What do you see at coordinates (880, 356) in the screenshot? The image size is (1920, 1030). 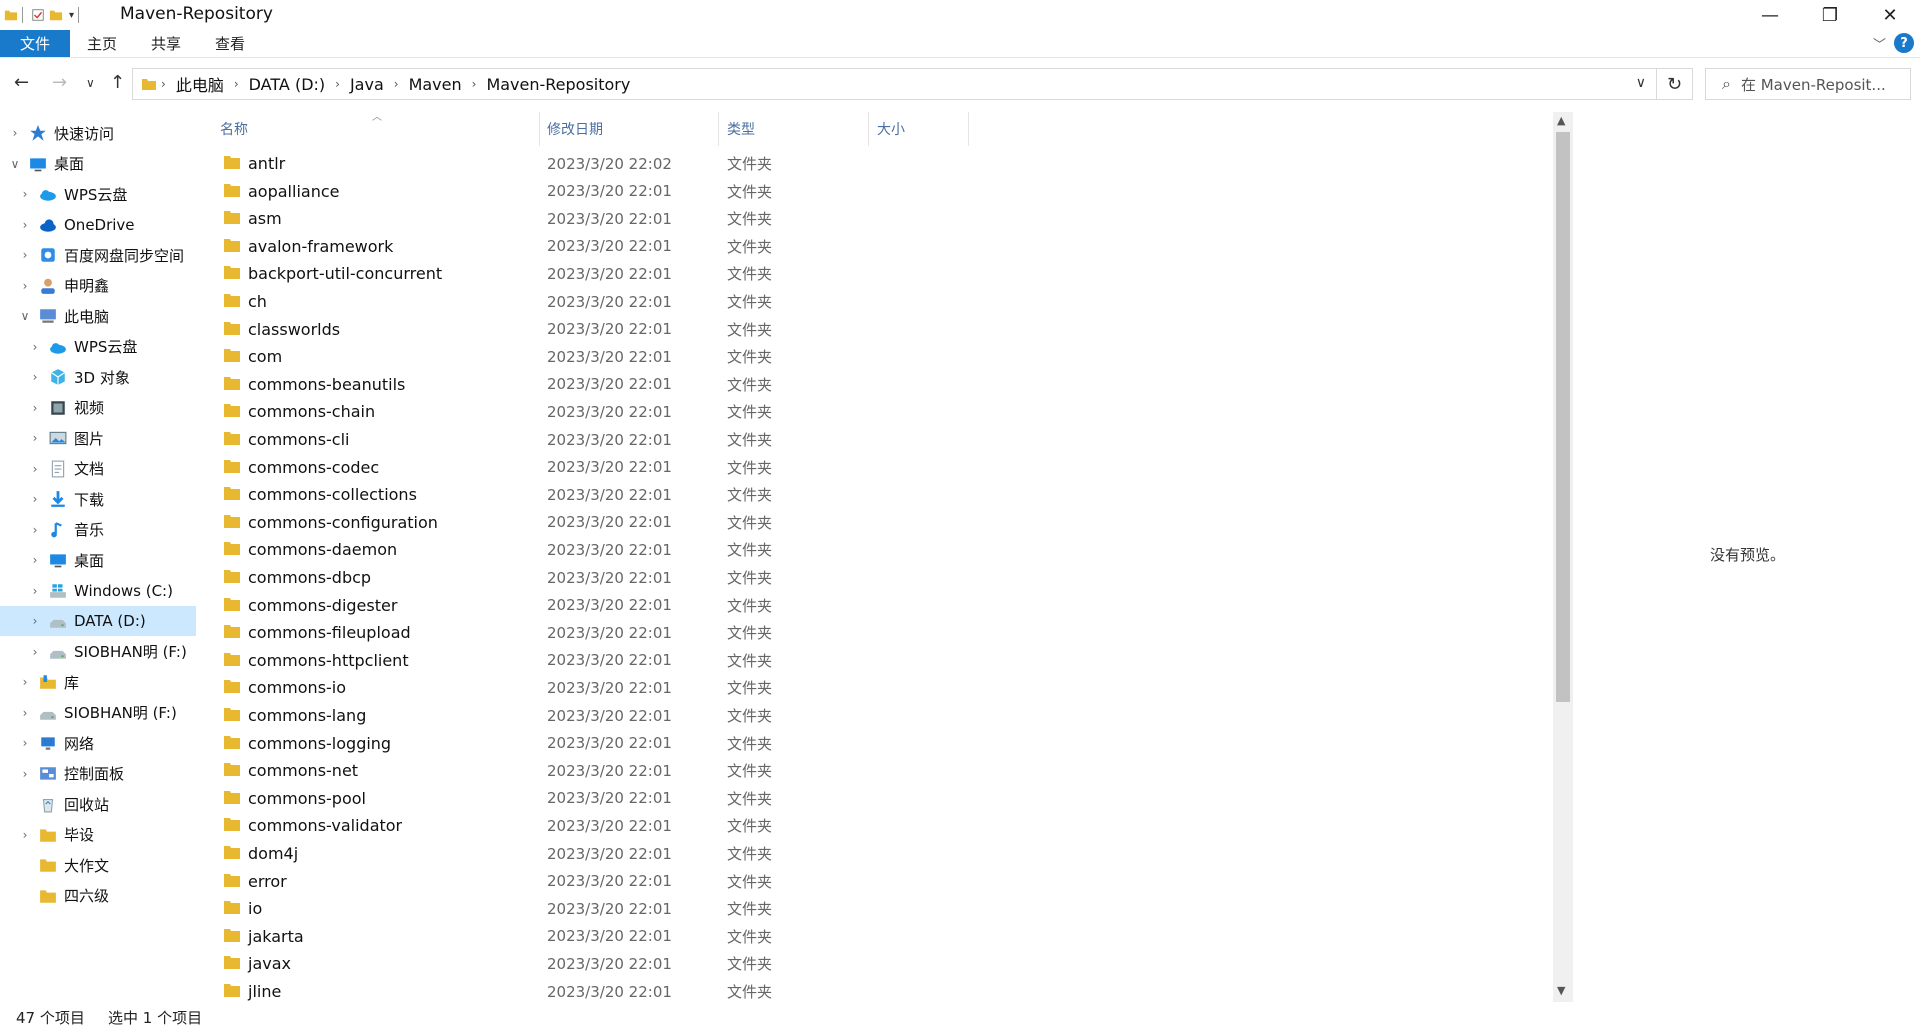 I see `table-row: com 2023/3/20 22:01 文件夹` at bounding box center [880, 356].